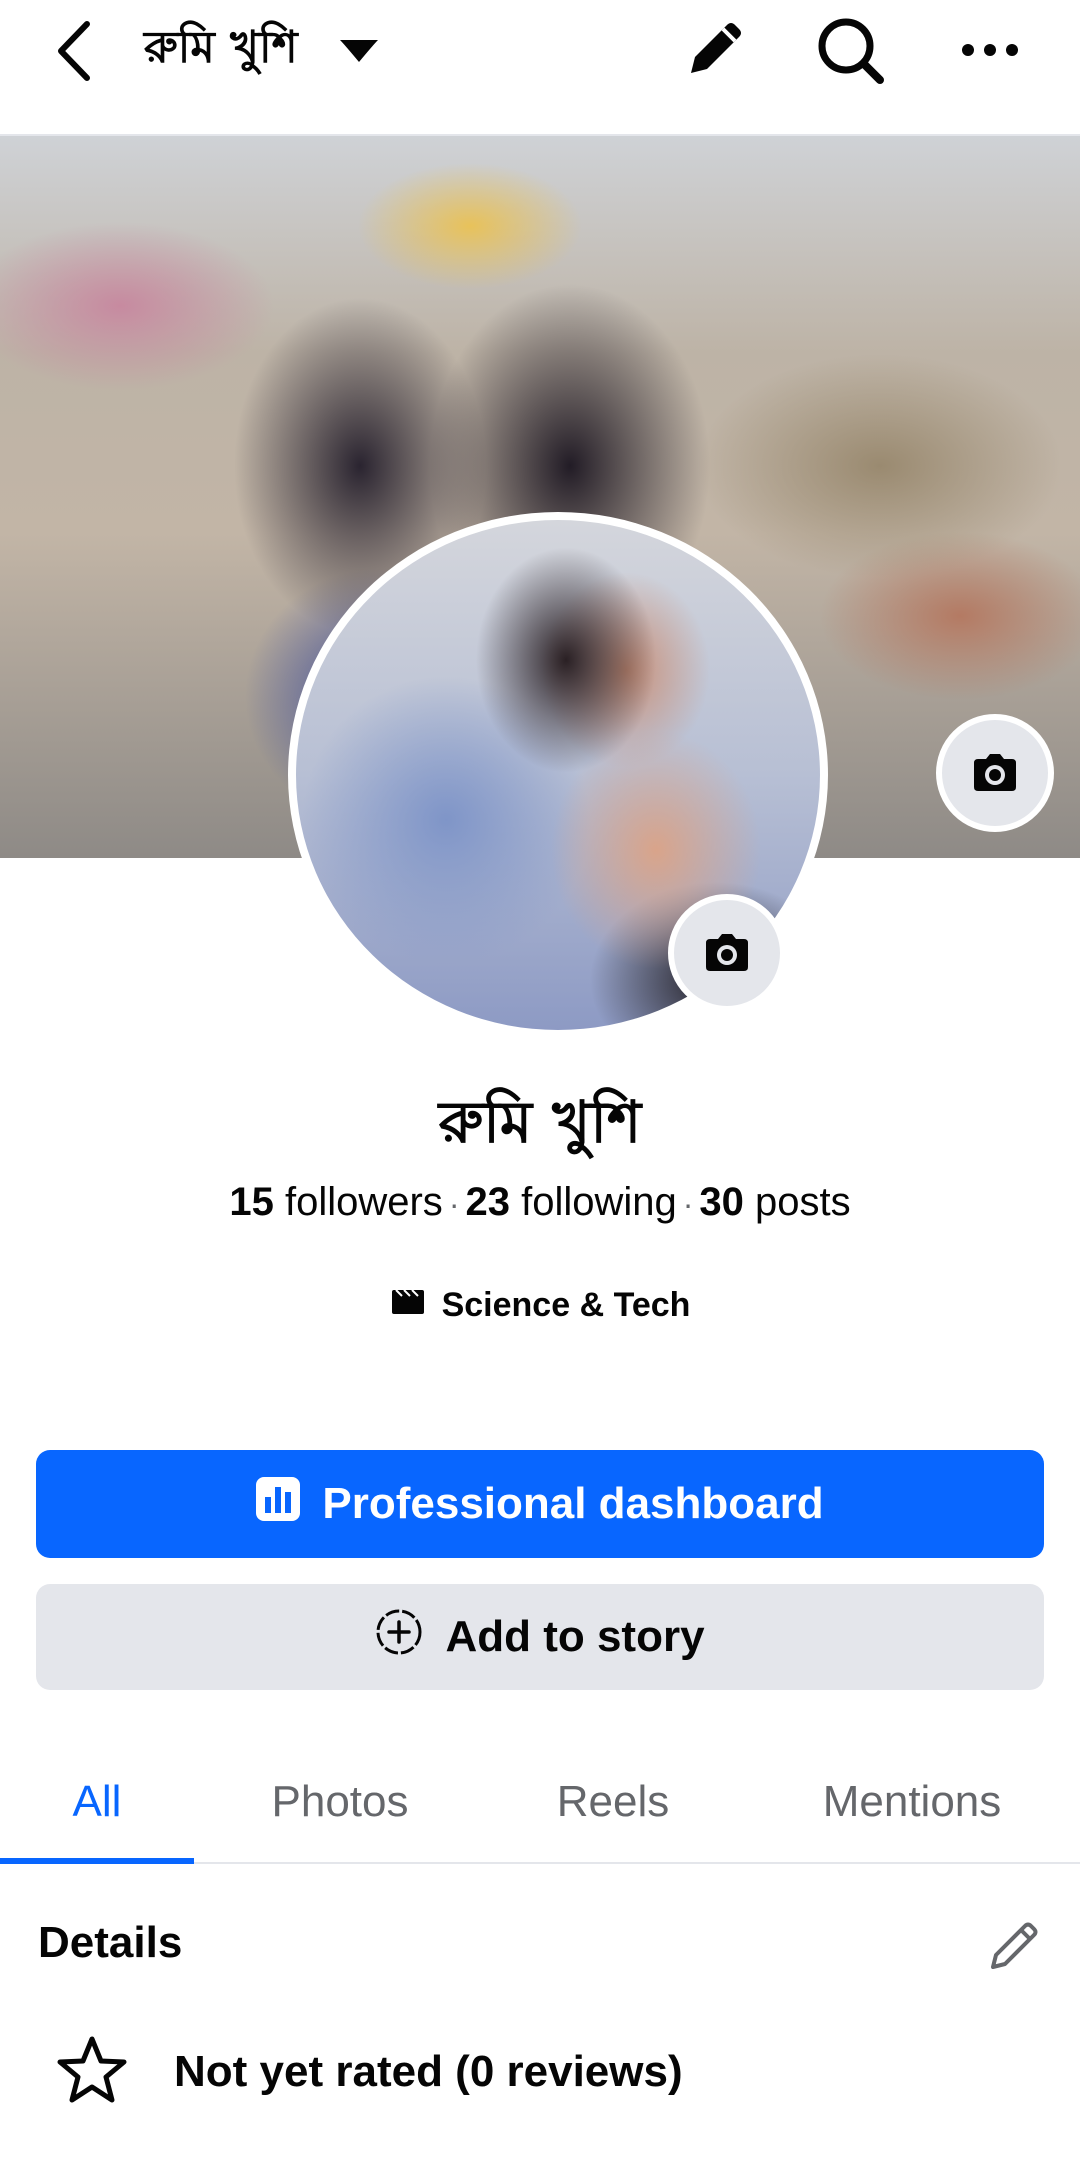 The height and width of the screenshot is (2180, 1080). I want to click on rating-text: Not yet rated (0 reviews), so click(428, 2071).